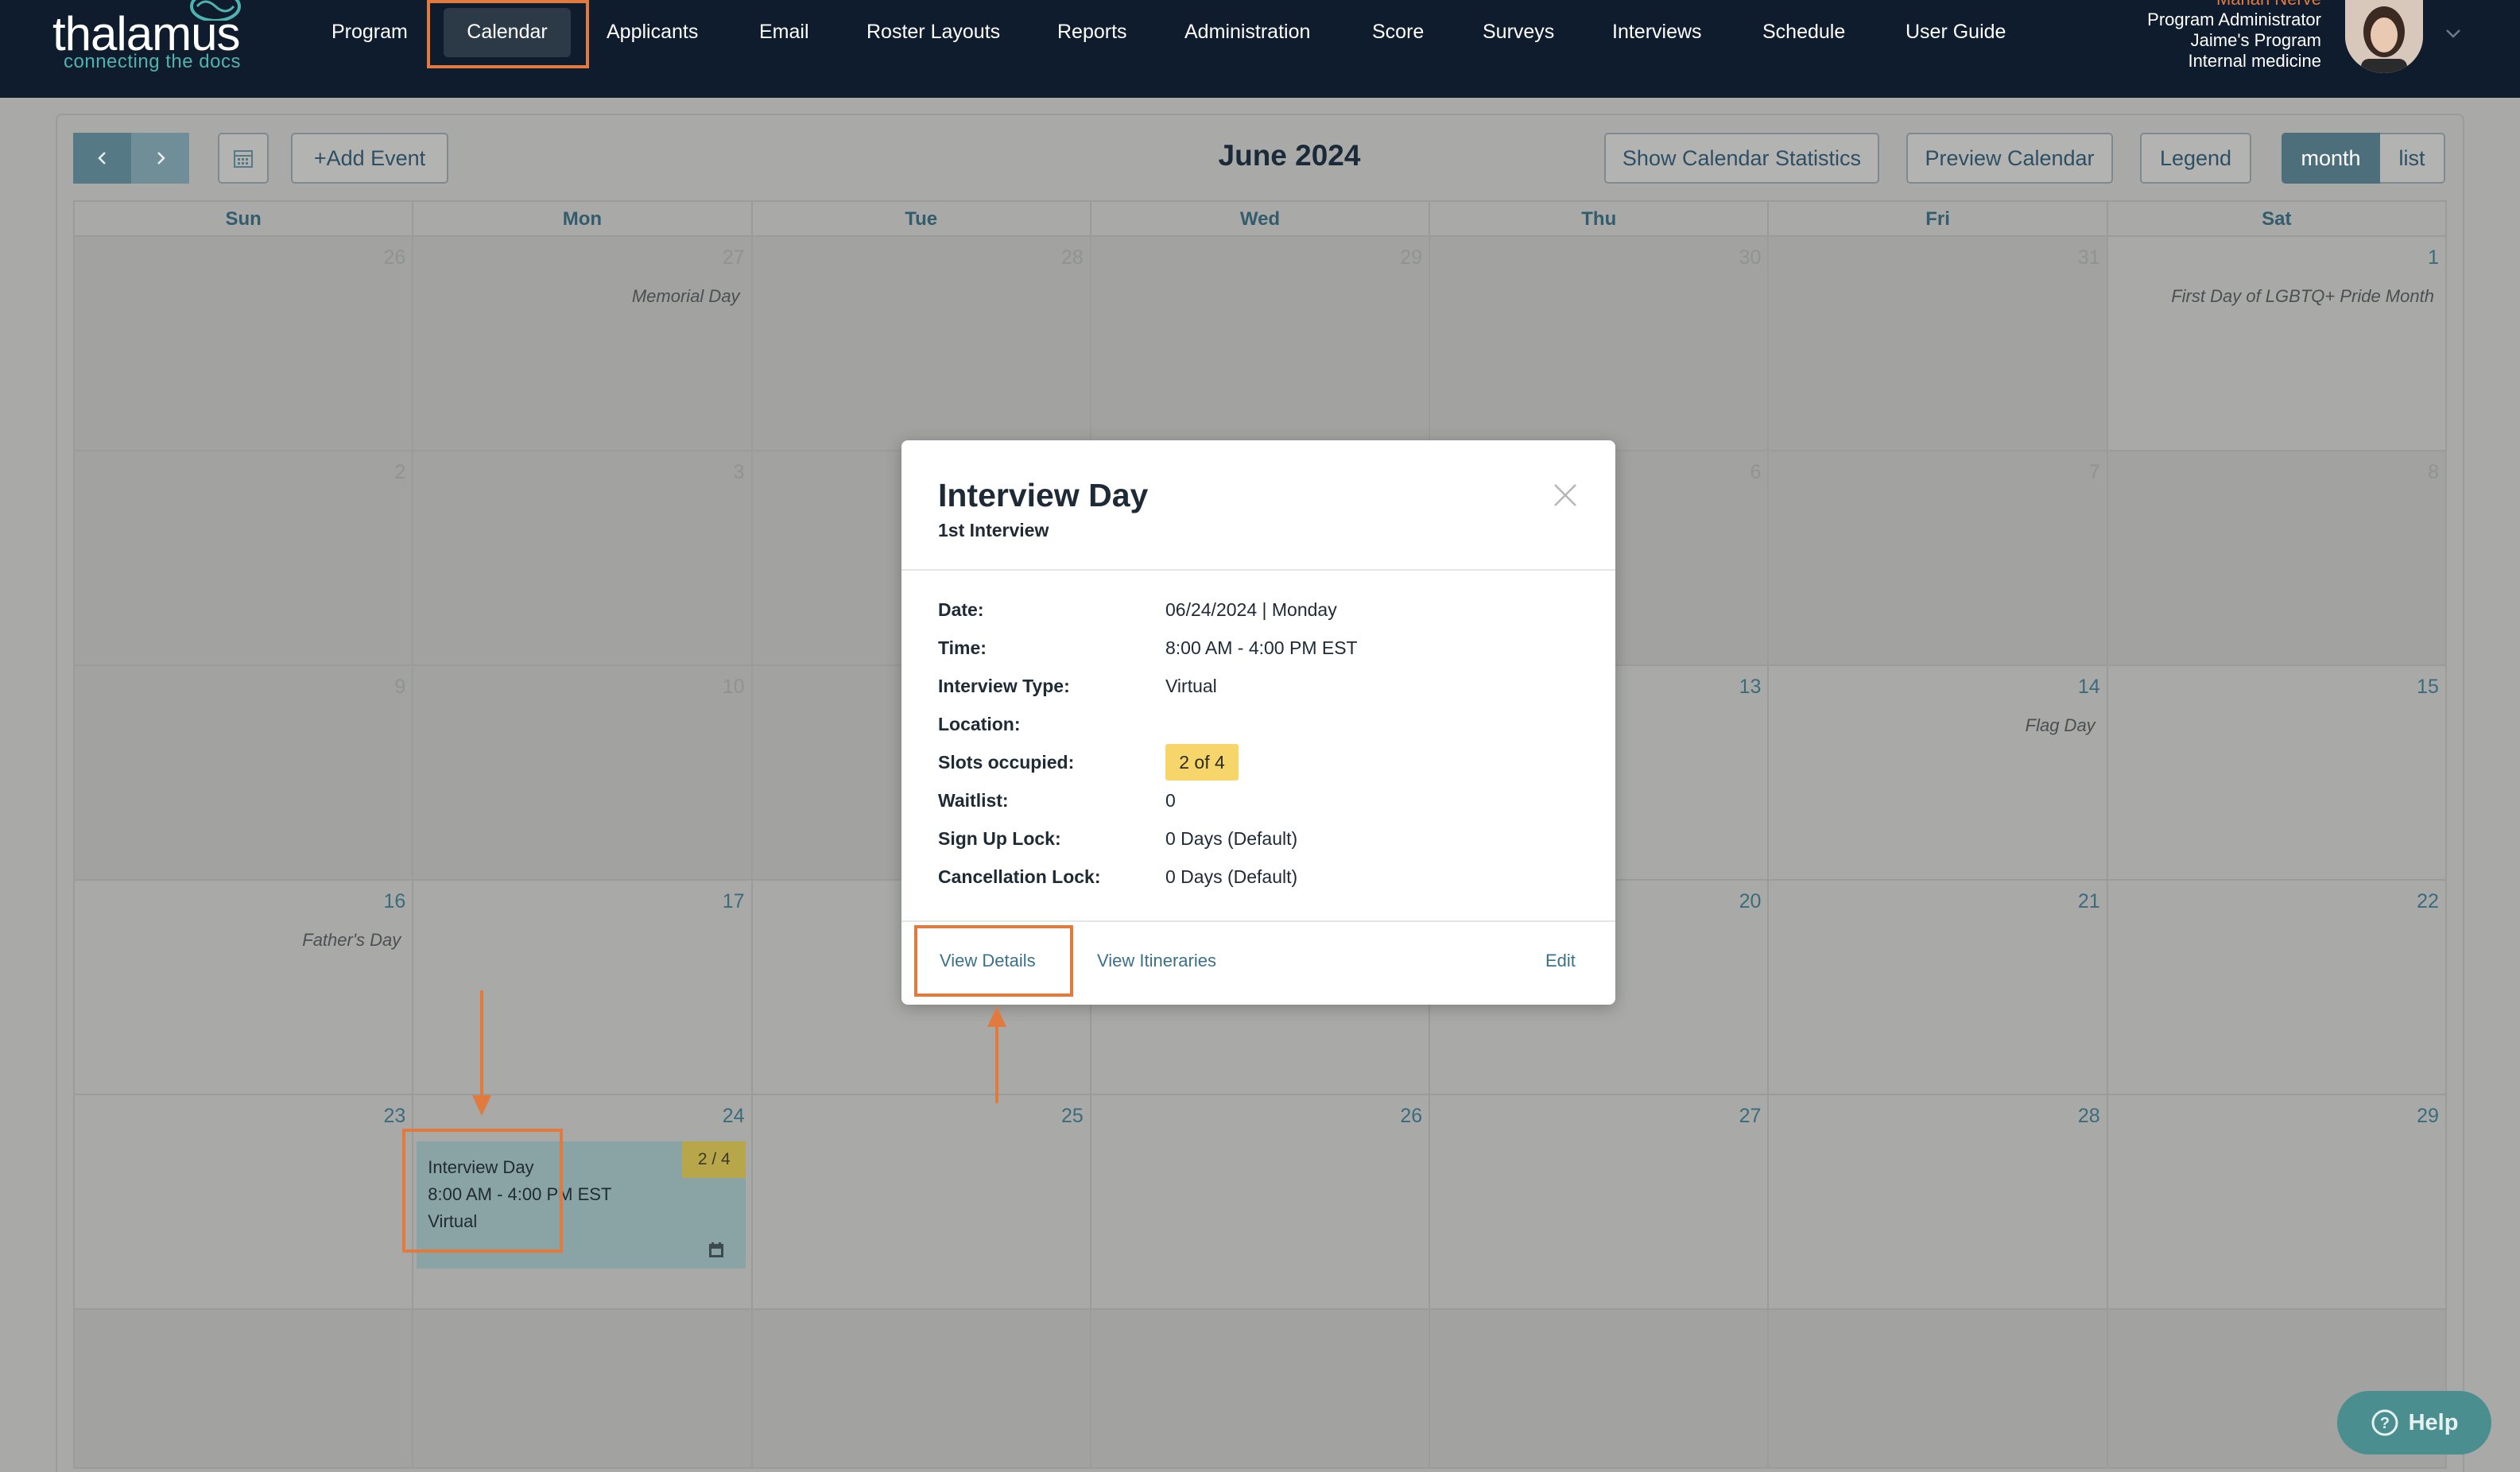 This screenshot has width=2520, height=1472. Describe the element at coordinates (481, 1167) in the screenshot. I see `event-title: Interview Day` at that location.